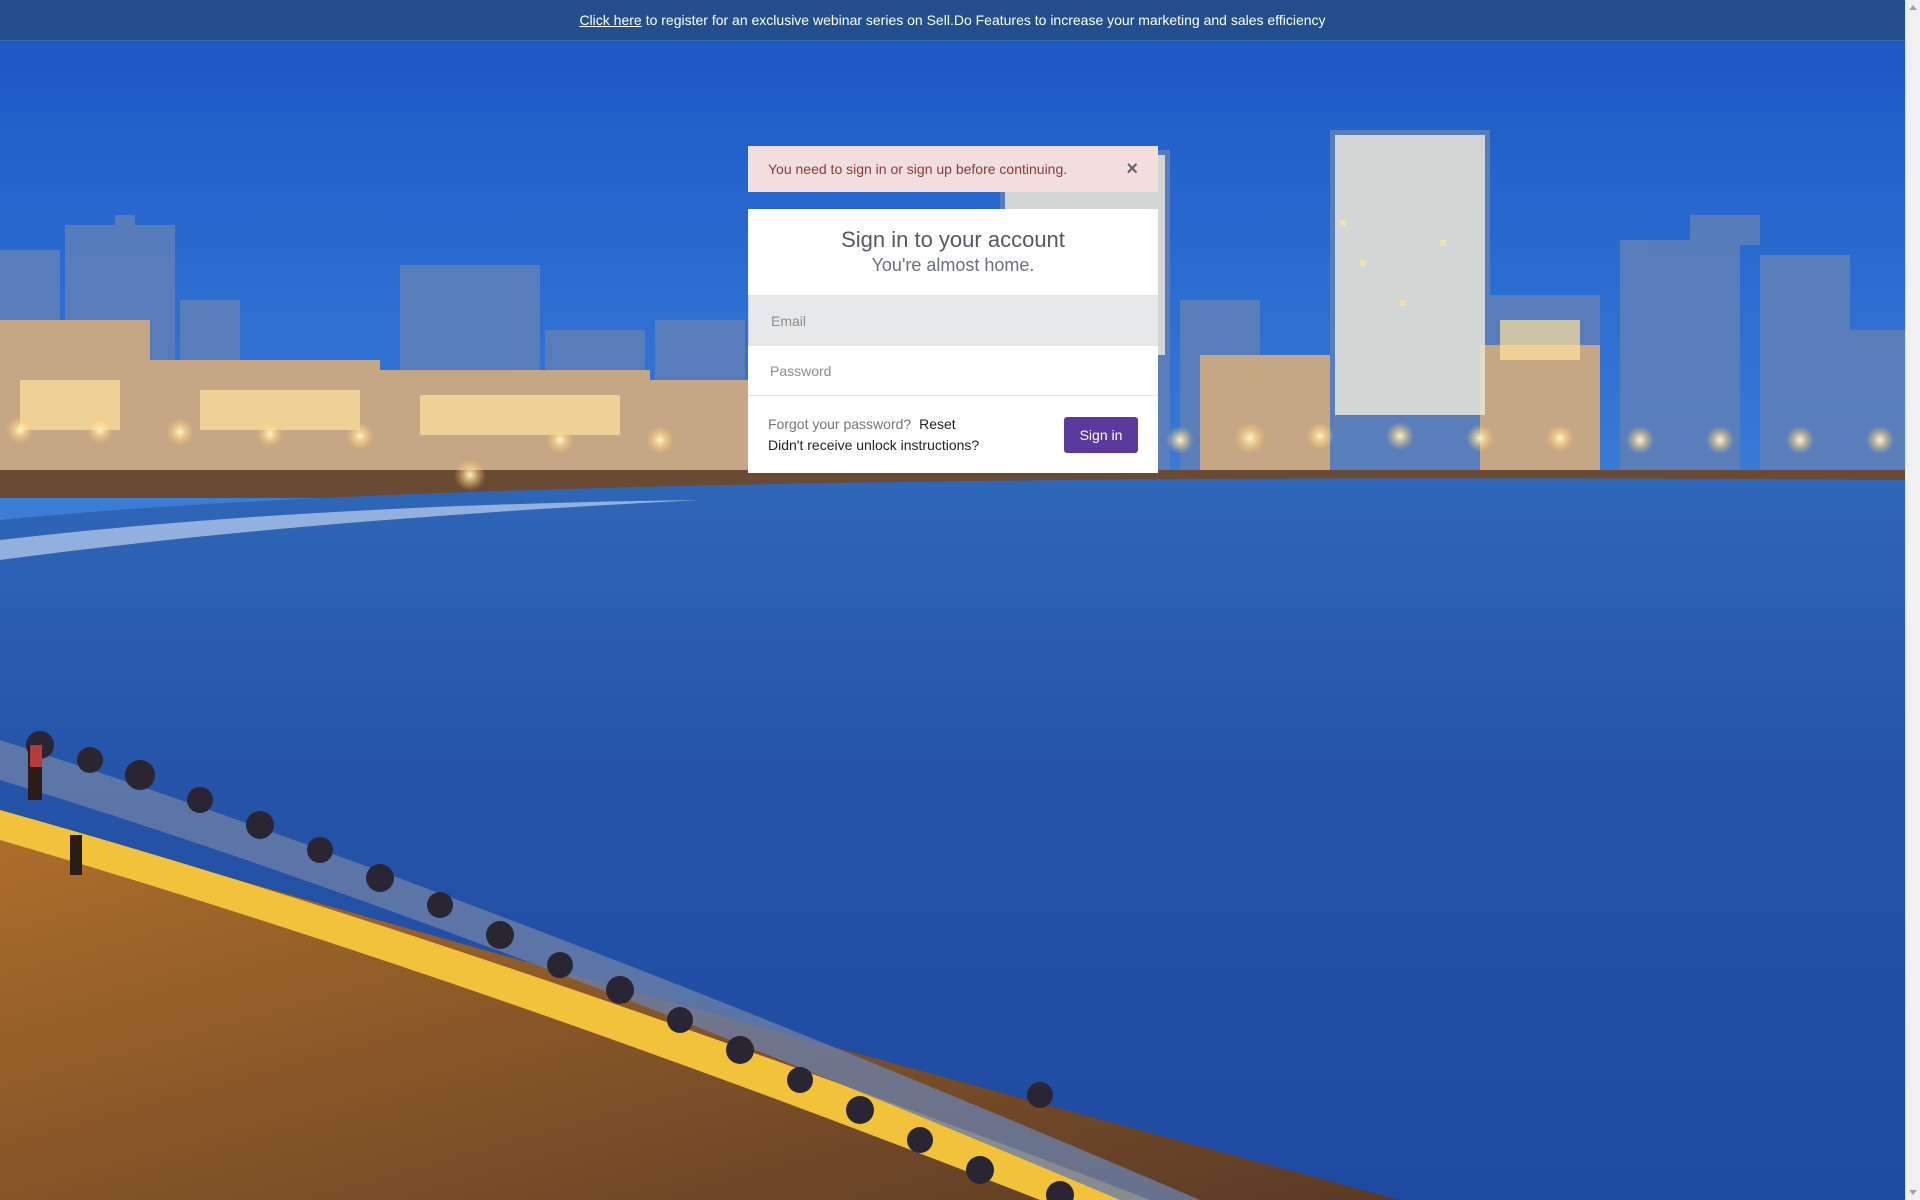  What do you see at coordinates (610, 20) in the screenshot?
I see `register-link: Click here` at bounding box center [610, 20].